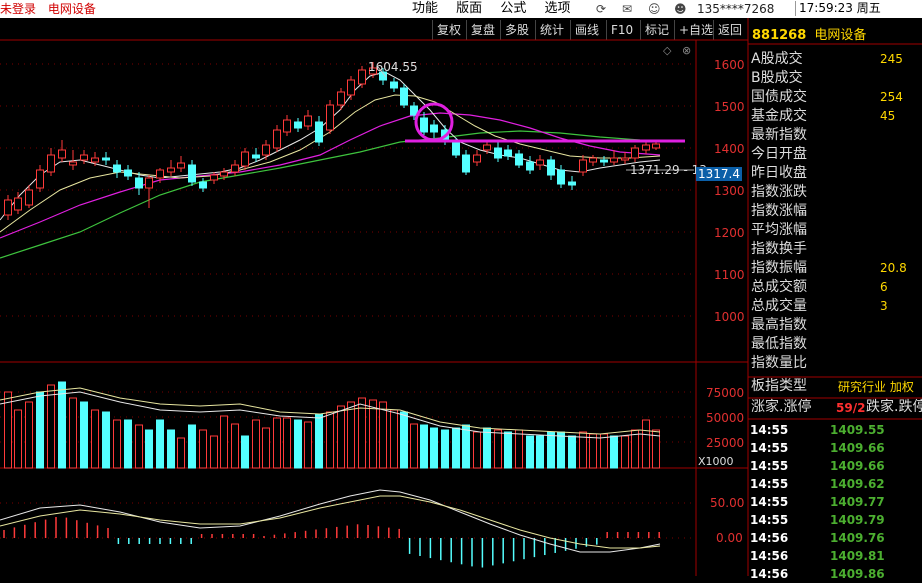  What do you see at coordinates (729, 233) in the screenshot?
I see `price-tick-1200: 1200` at bounding box center [729, 233].